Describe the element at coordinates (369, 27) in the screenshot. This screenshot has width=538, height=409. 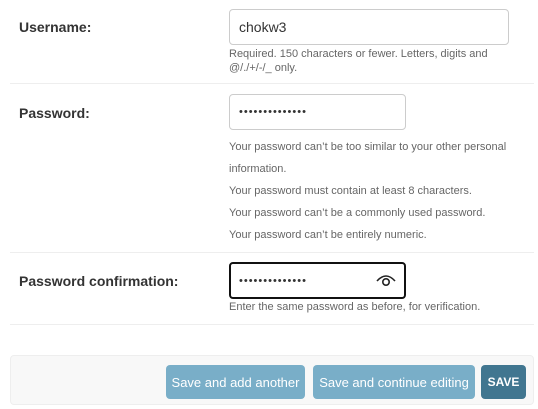
I see `username-input` at that location.